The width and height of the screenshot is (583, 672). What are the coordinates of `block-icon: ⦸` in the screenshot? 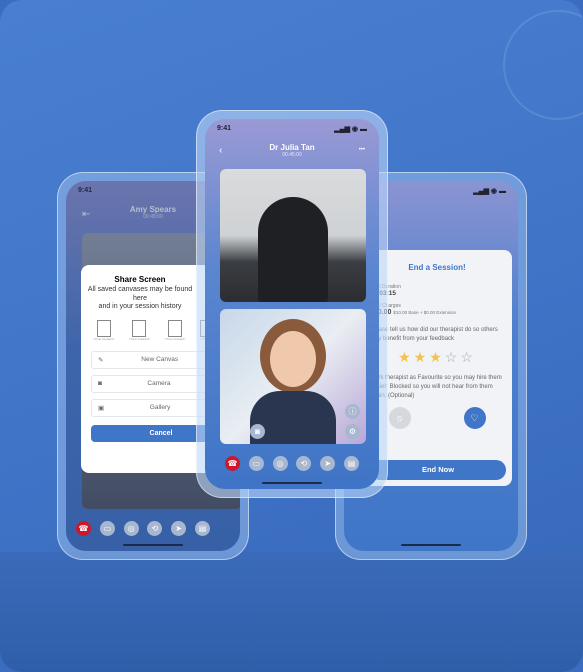 It's located at (399, 418).